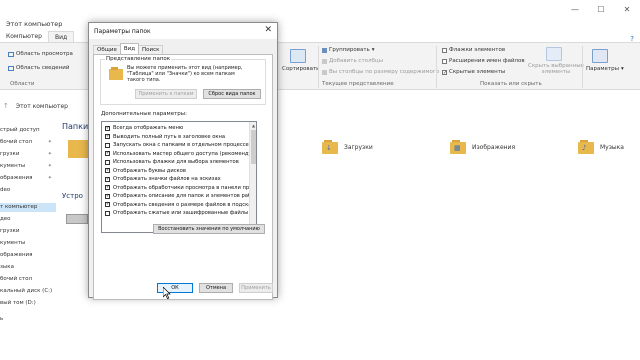 This screenshot has height=360, width=640. I want to click on sort-button: Сортировать, so click(300, 69).